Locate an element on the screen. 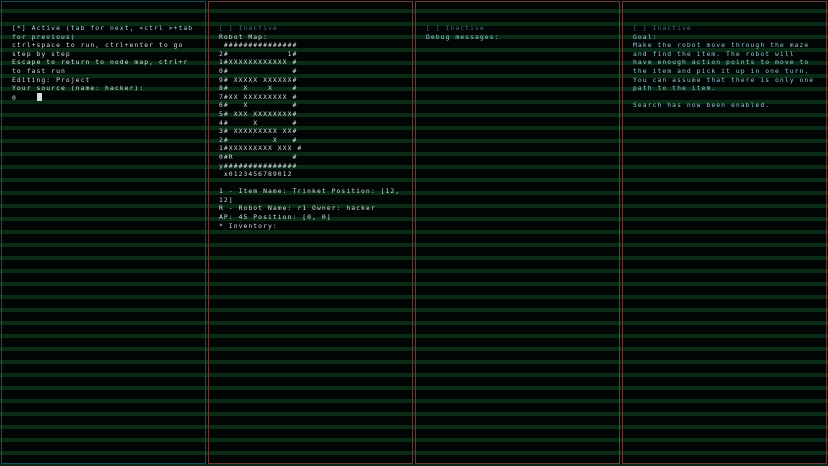 The width and height of the screenshot is (828, 466). maze-row: 4# X # is located at coordinates (258, 122).